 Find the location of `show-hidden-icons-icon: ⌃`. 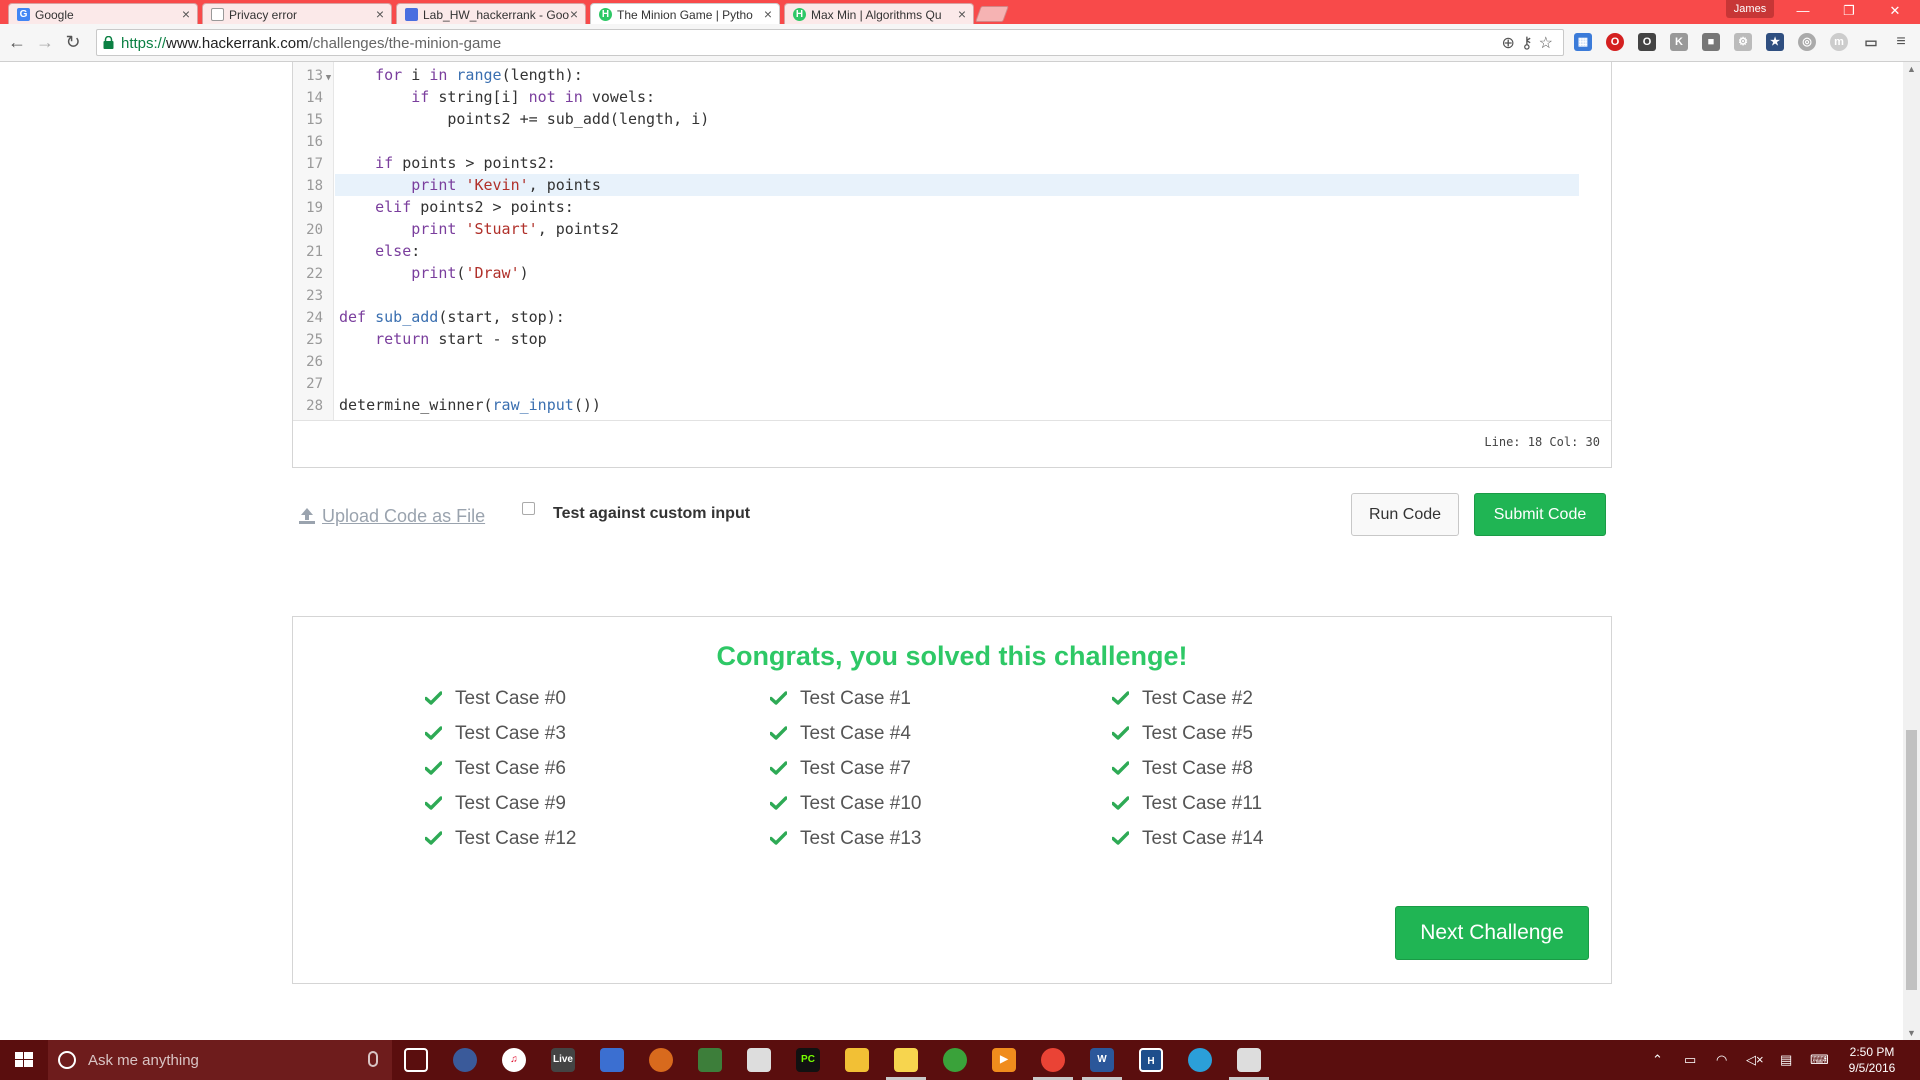

show-hidden-icons-icon: ⌃ is located at coordinates (1657, 1060).